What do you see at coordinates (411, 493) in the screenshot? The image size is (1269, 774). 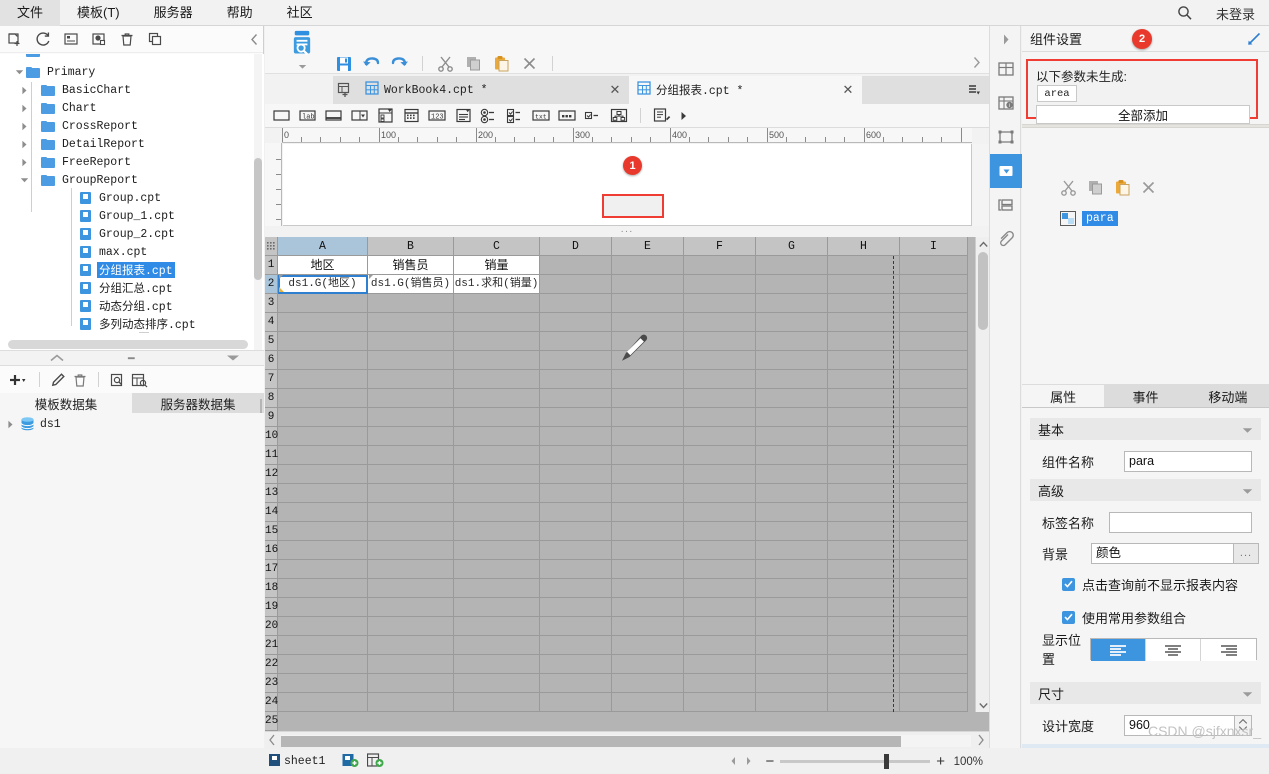 I see `cell-b13` at bounding box center [411, 493].